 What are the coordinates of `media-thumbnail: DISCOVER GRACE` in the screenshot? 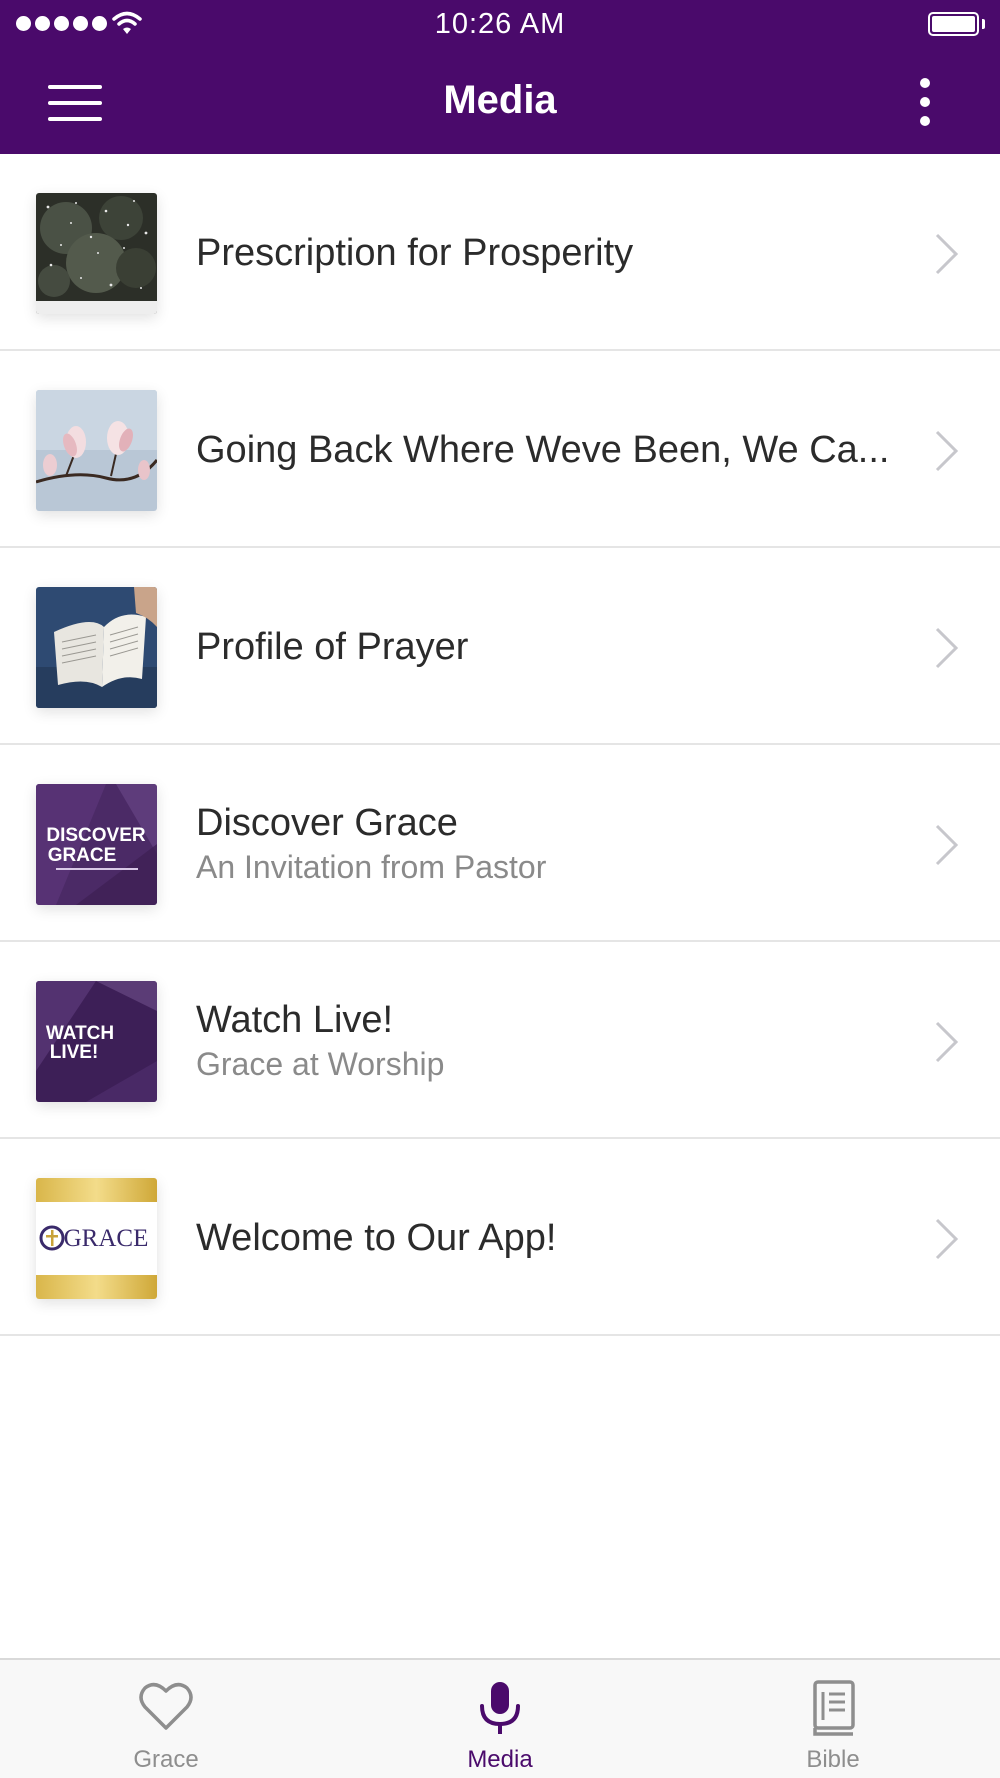 It's located at (96, 844).